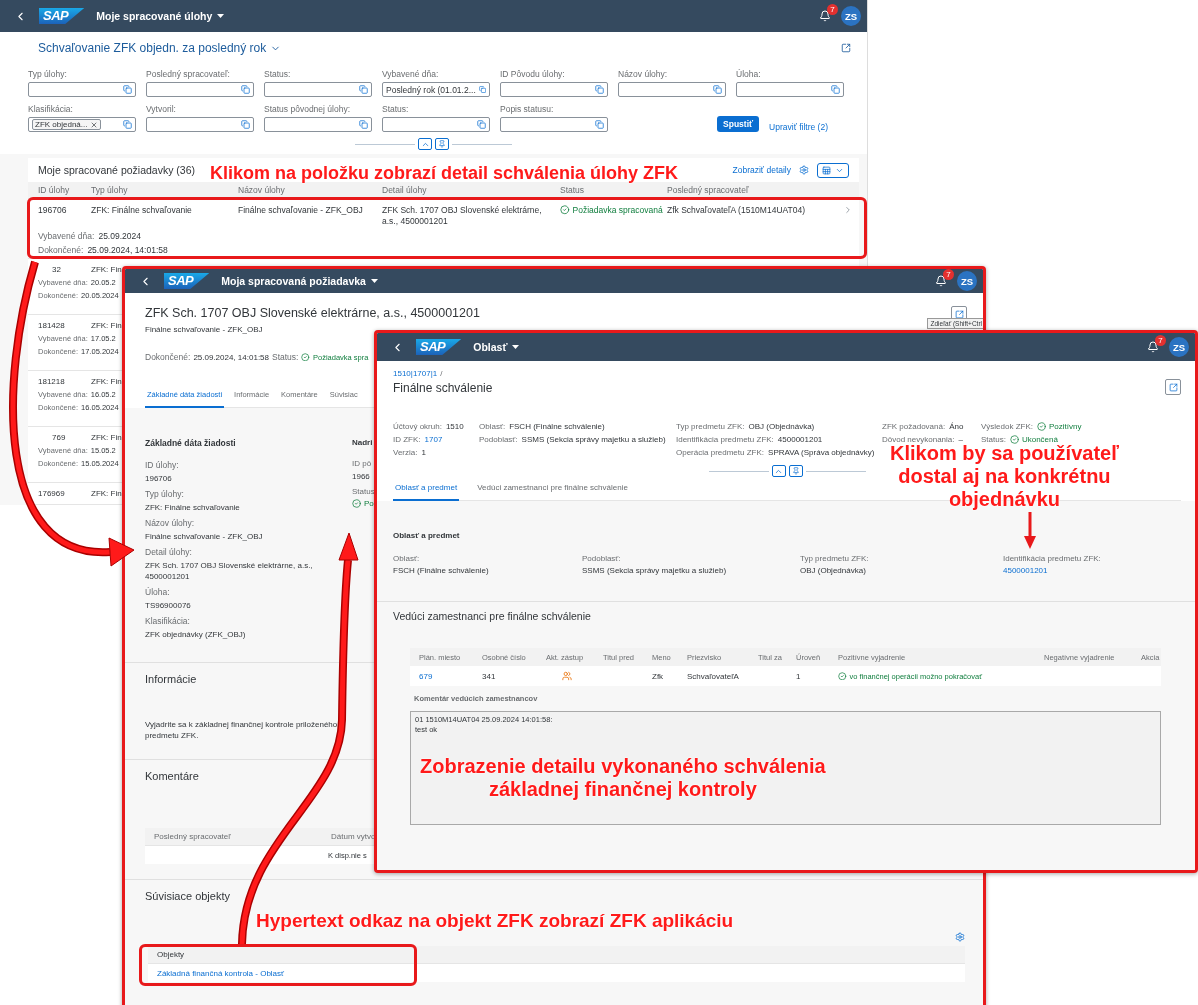 The height and width of the screenshot is (1005, 1198). What do you see at coordinates (417, 426) in the screenshot?
I see `field-label: Účtový okruh:` at bounding box center [417, 426].